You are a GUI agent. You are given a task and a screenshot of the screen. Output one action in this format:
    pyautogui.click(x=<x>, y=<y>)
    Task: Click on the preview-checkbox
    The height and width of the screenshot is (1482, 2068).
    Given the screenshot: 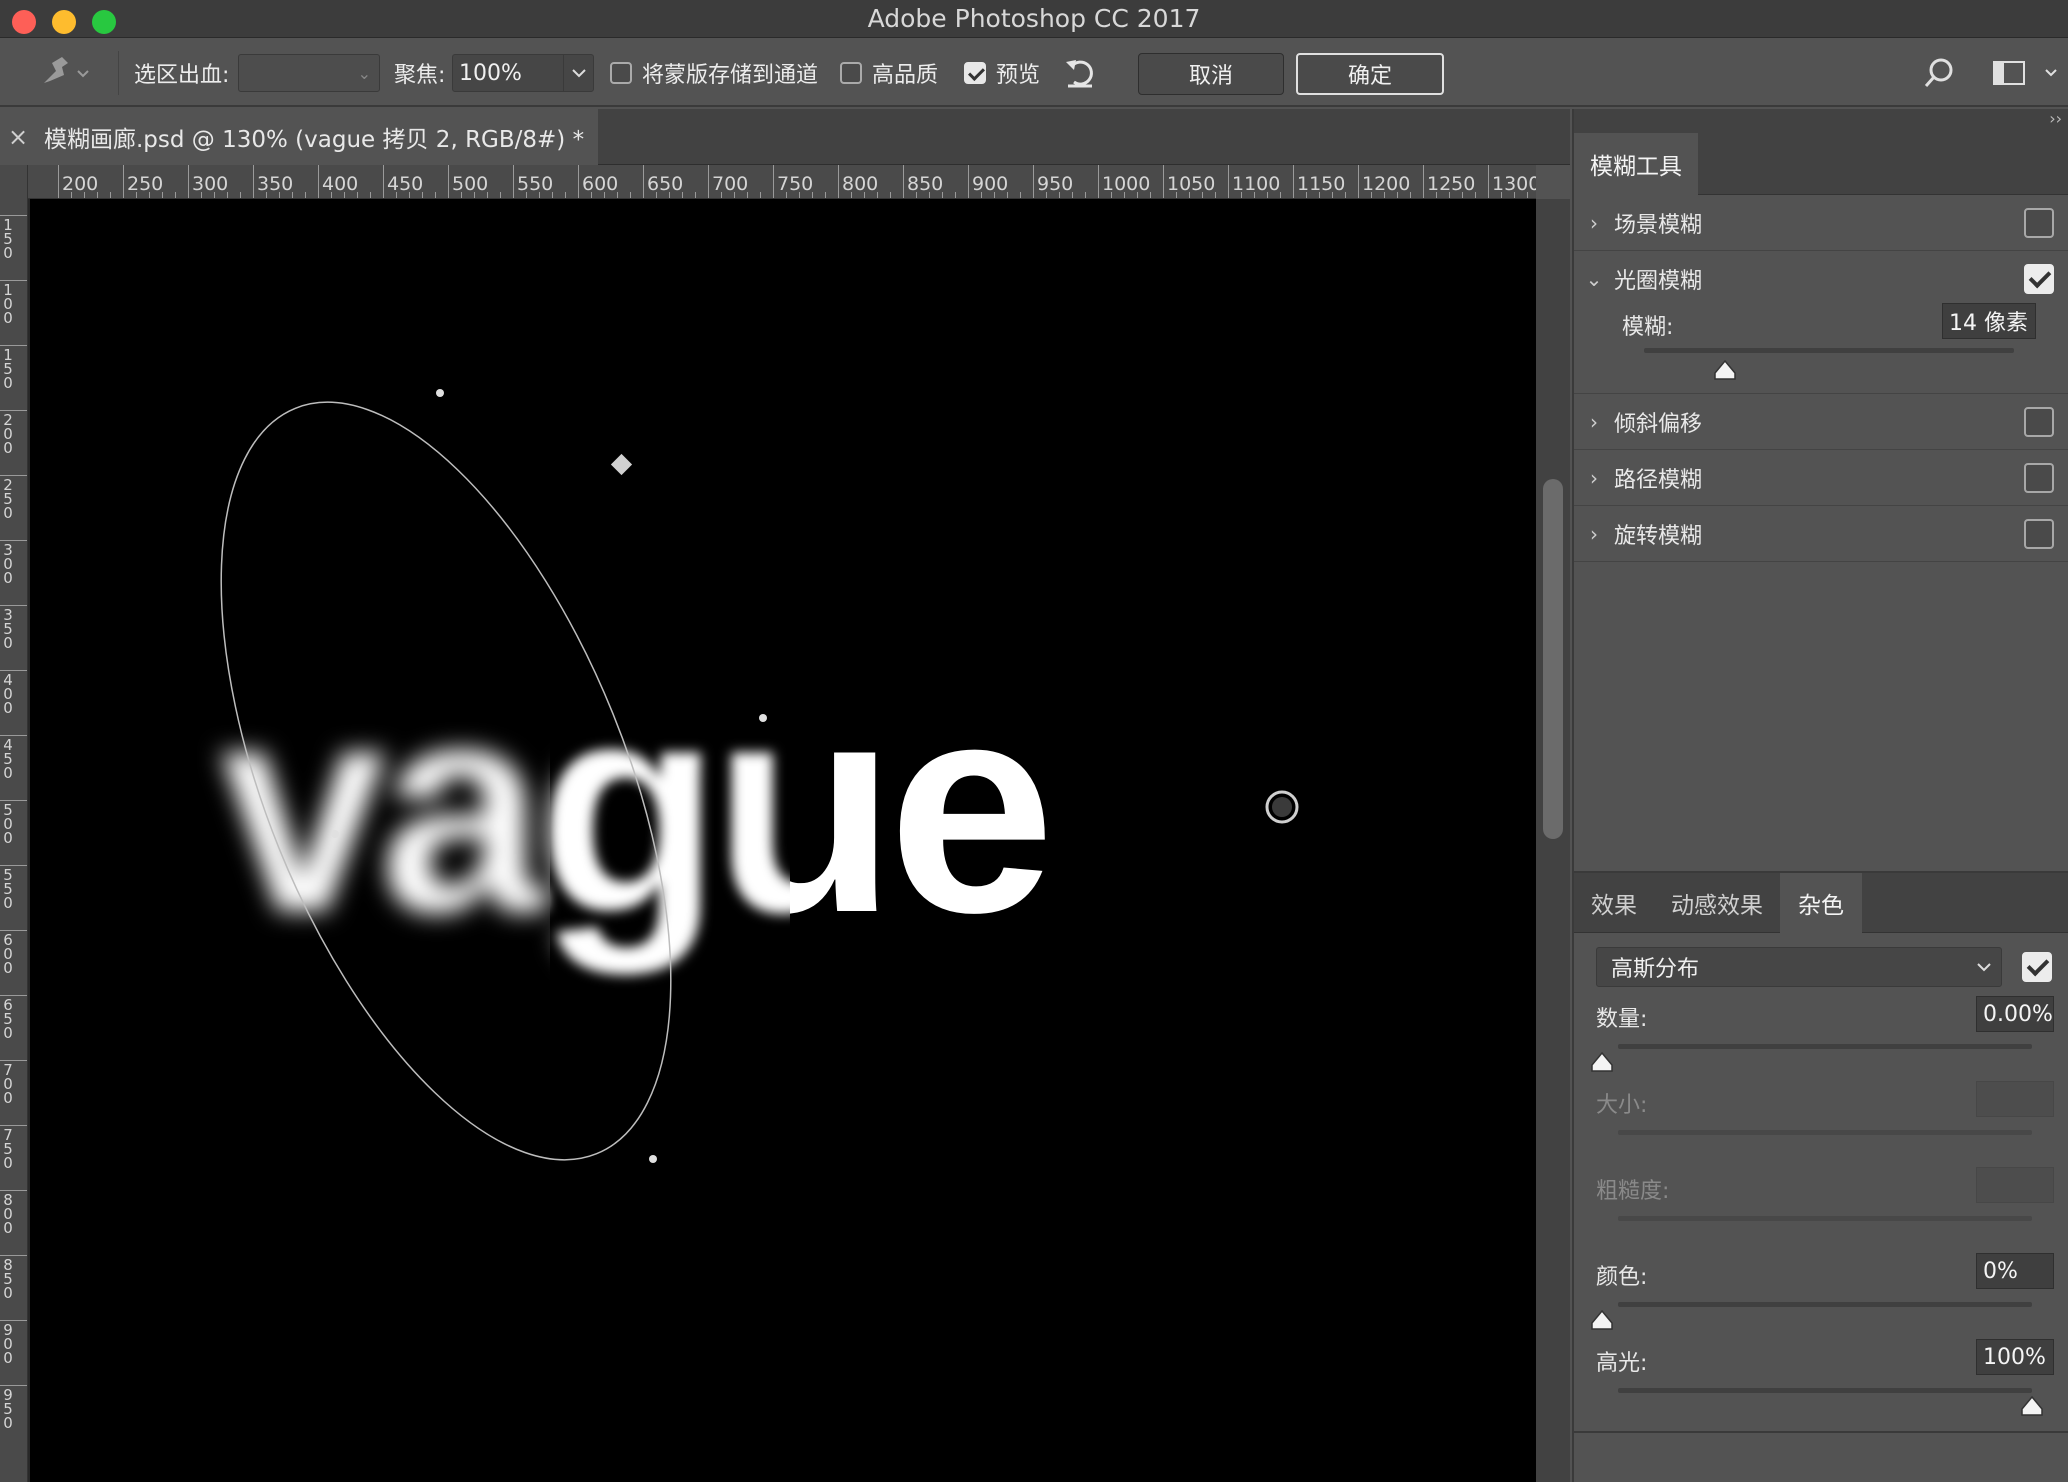 What is the action you would take?
    pyautogui.click(x=975, y=73)
    